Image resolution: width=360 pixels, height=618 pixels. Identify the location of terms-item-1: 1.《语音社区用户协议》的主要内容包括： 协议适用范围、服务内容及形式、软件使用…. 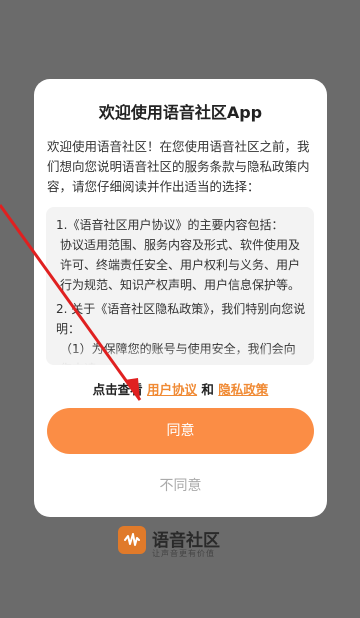
(181, 255).